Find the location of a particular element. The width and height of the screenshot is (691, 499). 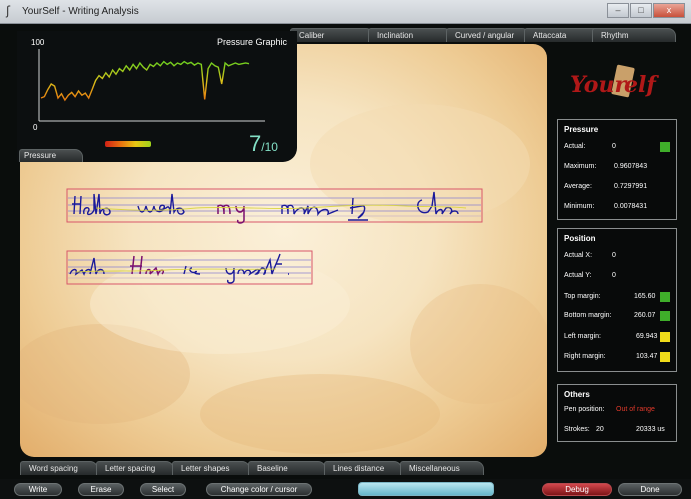

maximum-value: 0.9607843 is located at coordinates (631, 166).